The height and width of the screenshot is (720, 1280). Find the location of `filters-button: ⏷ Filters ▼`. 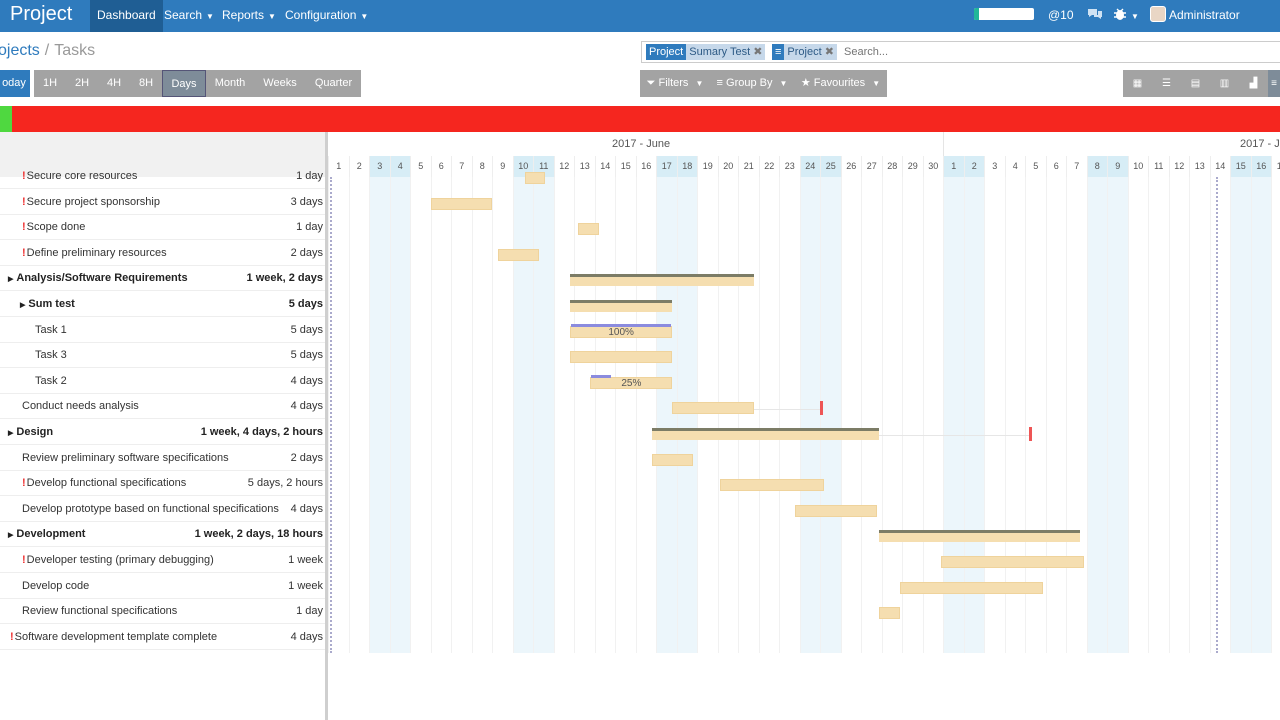

filters-button: ⏷ Filters ▼ is located at coordinates (675, 83).